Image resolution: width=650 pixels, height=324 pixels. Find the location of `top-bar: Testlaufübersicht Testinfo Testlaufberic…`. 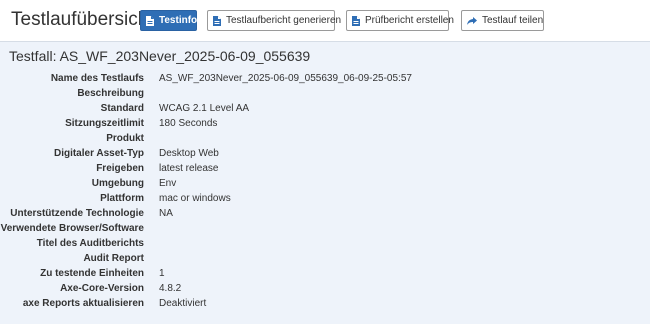

top-bar: Testlaufübersicht Testinfo Testlaufberic… is located at coordinates (325, 21).